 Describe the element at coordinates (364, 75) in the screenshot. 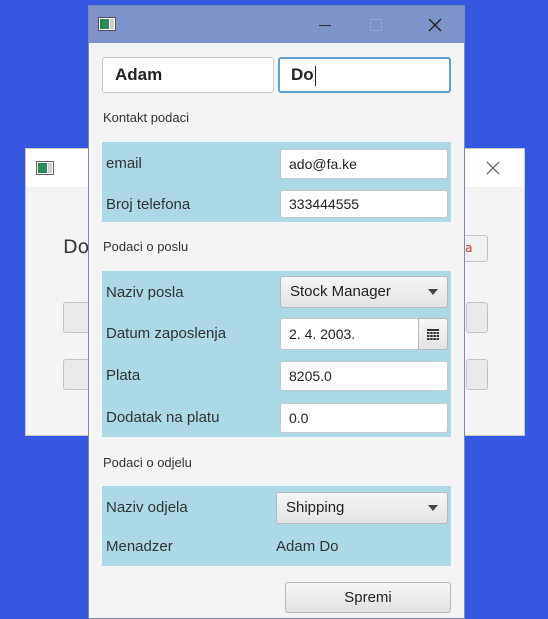

I see `last-name-field: Do` at that location.